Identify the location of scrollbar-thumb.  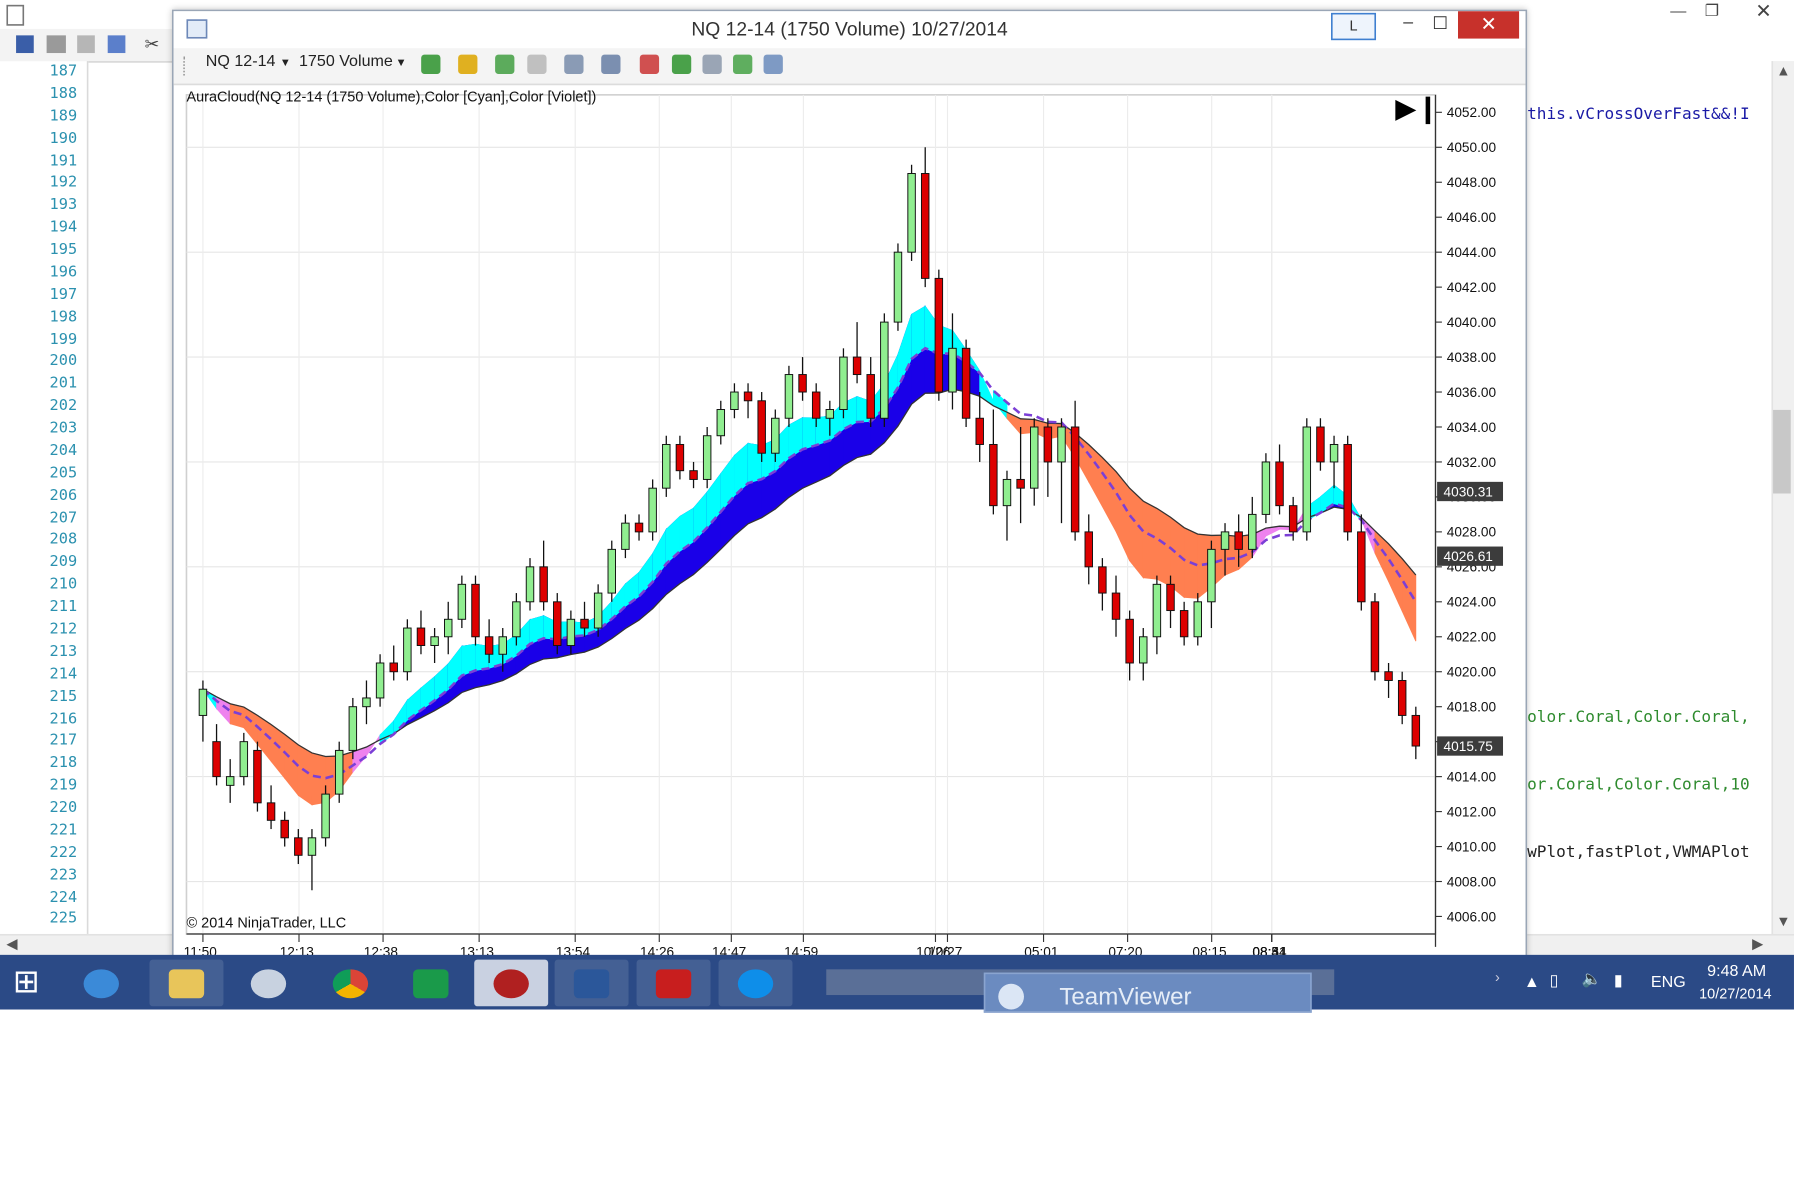
(1782, 451).